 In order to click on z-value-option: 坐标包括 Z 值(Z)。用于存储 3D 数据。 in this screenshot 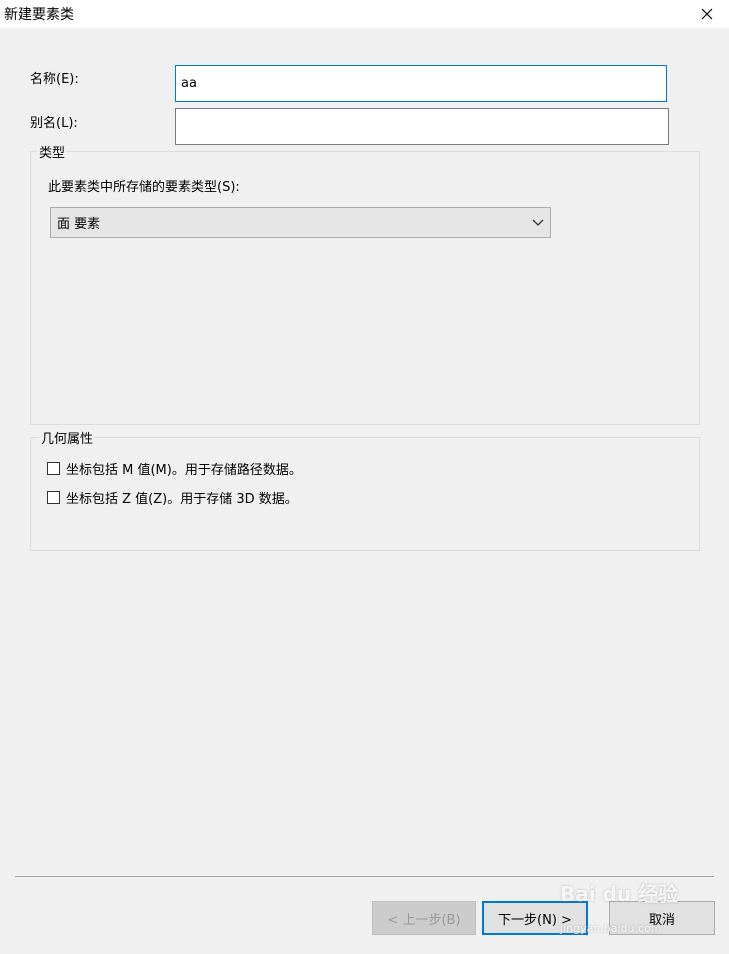, I will do `click(172, 497)`.